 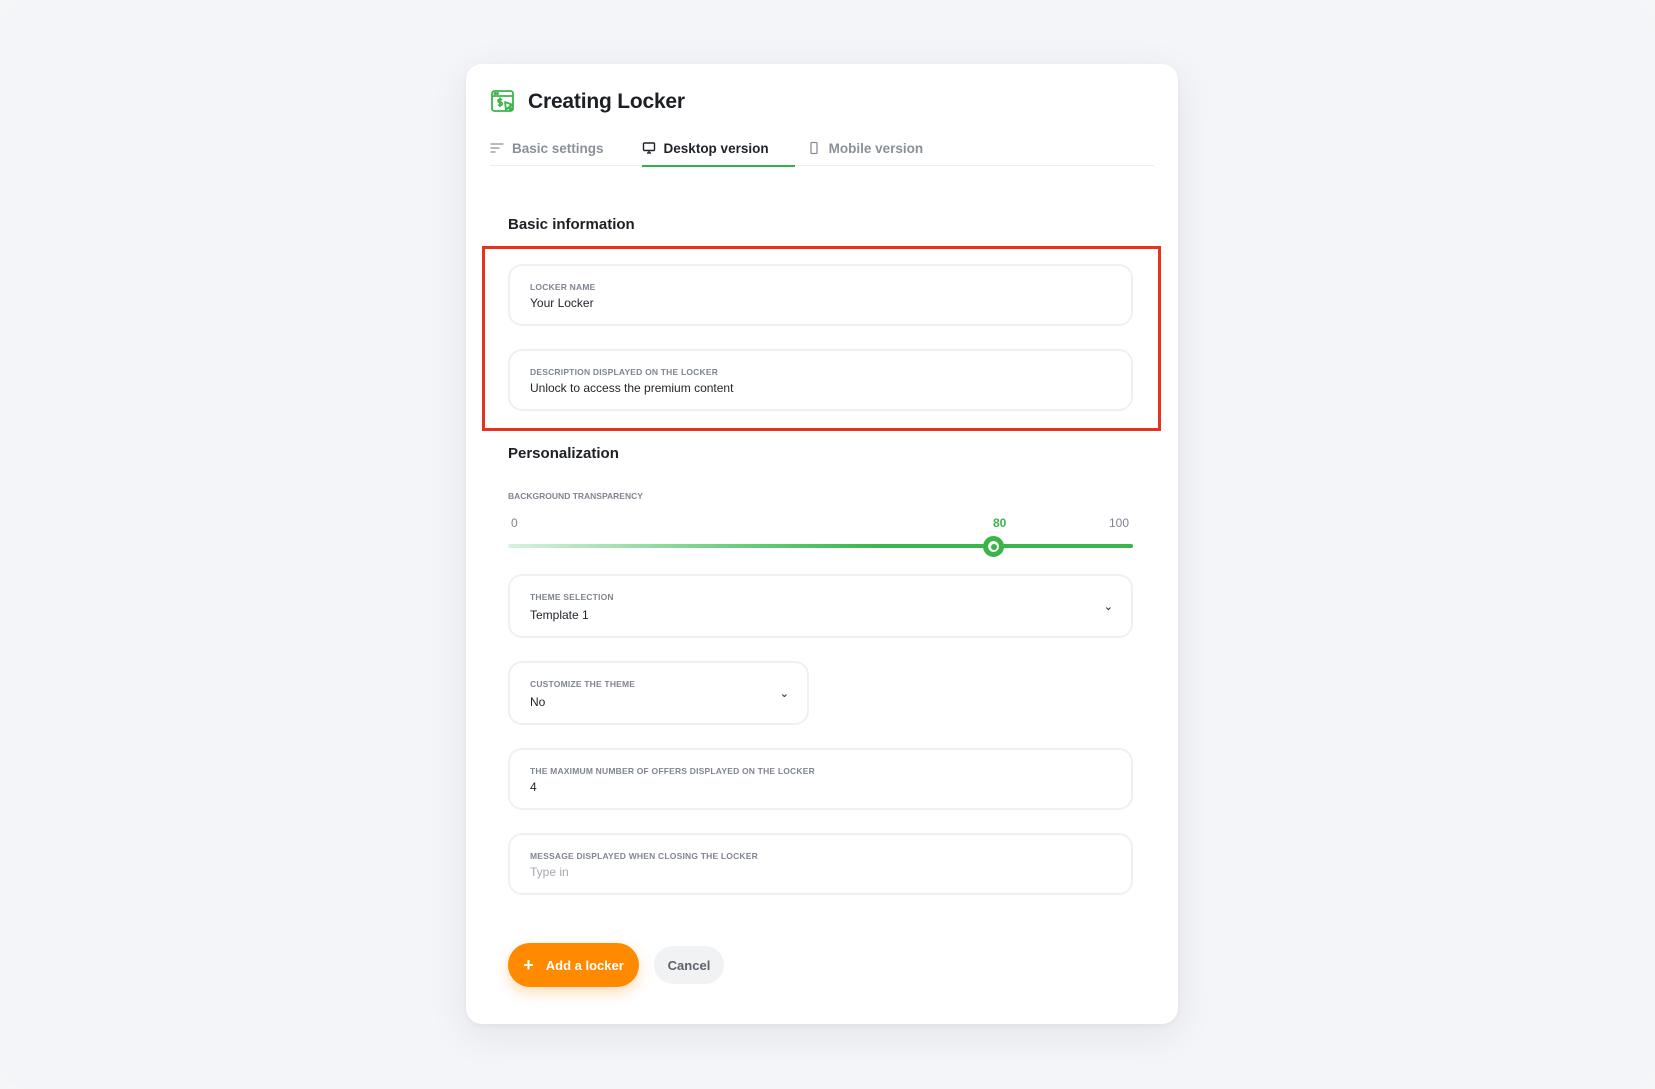 I want to click on locker-name-input: Your Locker, so click(x=562, y=303).